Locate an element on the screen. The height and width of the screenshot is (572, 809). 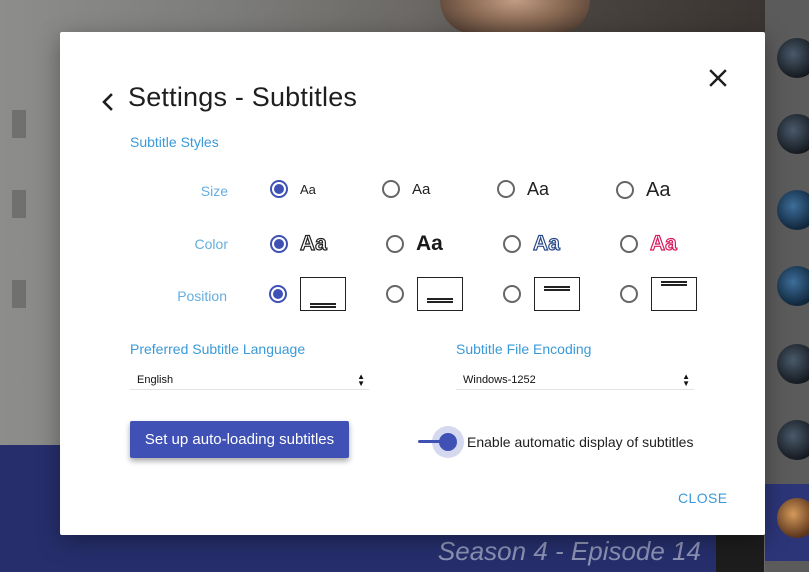
position-preview-lower is located at coordinates (440, 294).